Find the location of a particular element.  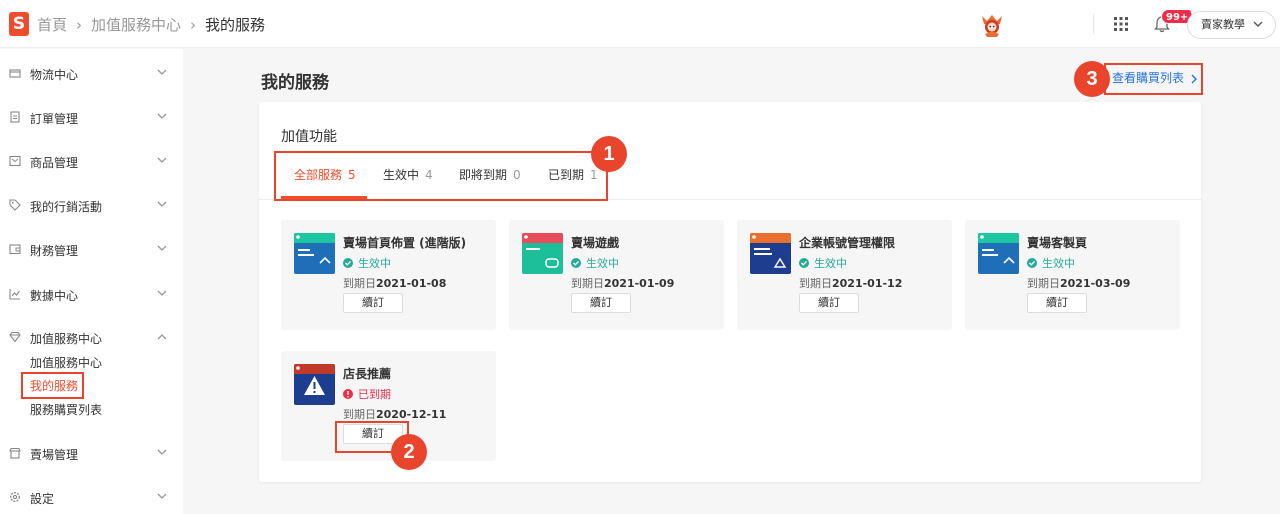

service-name: 賣場首頁佈置 (進階版) is located at coordinates (405, 243).